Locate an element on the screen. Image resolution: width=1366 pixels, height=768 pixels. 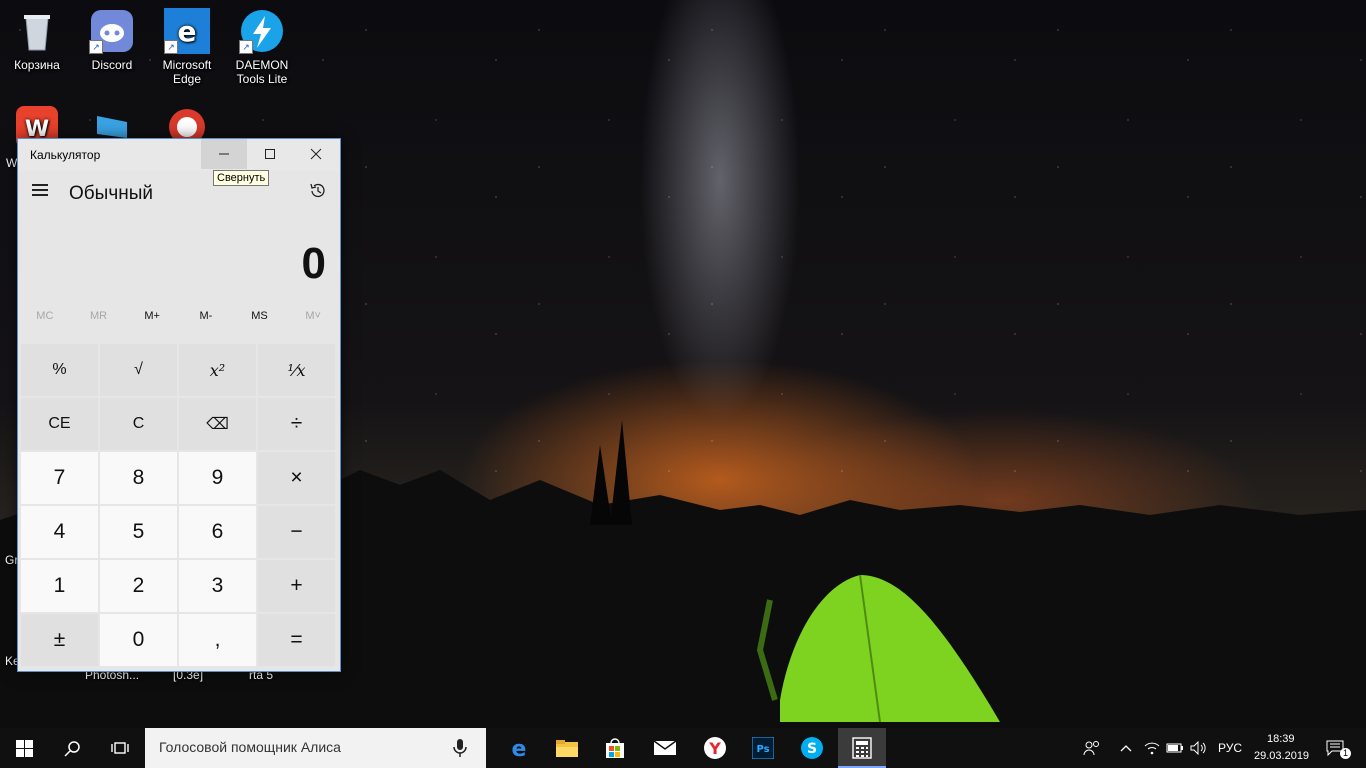
digit-5-button: 5 is located at coordinates (138, 532).